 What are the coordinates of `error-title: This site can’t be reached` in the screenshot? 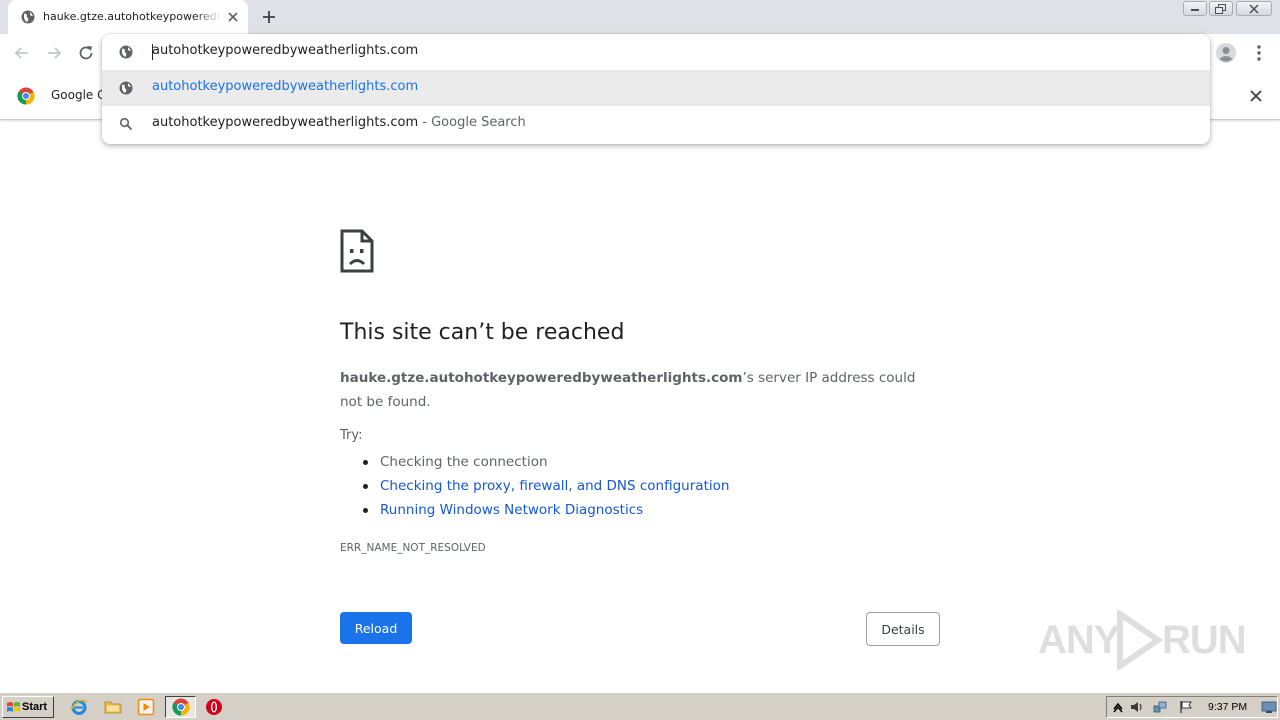 It's located at (482, 332).